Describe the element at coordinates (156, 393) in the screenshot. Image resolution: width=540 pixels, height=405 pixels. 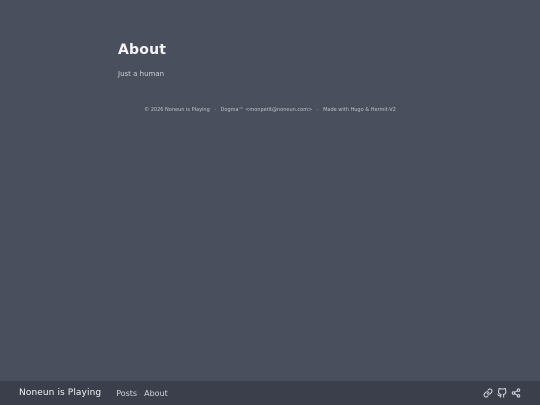
I see `nav-item-about: About` at that location.